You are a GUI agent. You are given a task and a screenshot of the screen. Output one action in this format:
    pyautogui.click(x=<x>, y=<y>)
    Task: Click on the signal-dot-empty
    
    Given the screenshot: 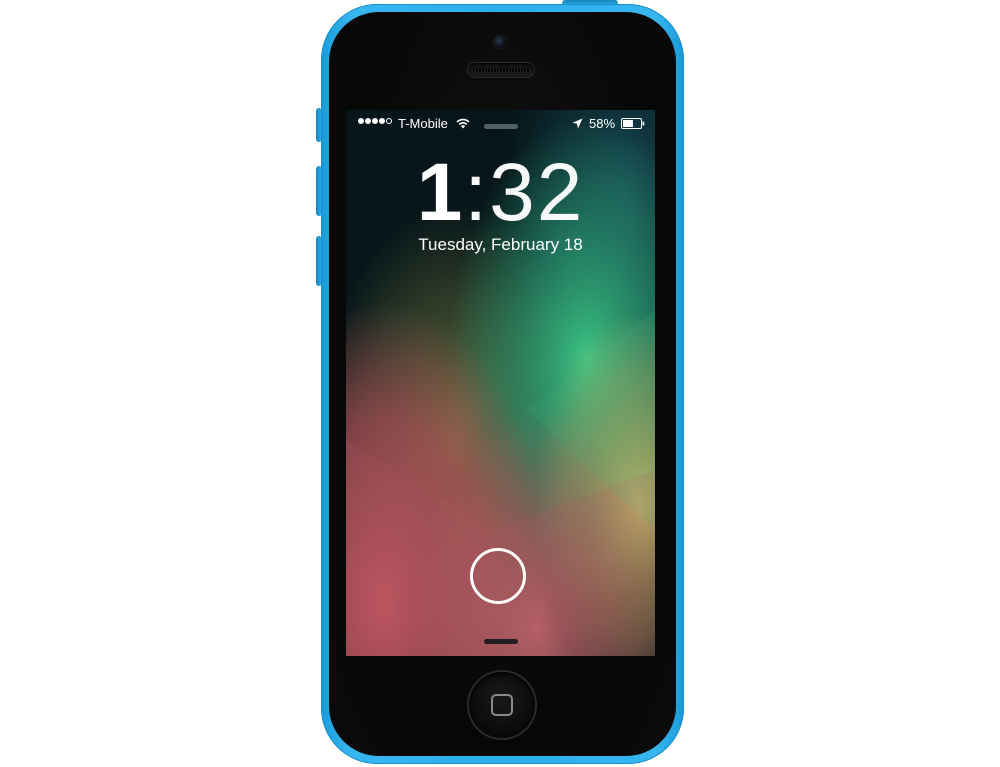 What is the action you would take?
    pyautogui.click(x=389, y=121)
    